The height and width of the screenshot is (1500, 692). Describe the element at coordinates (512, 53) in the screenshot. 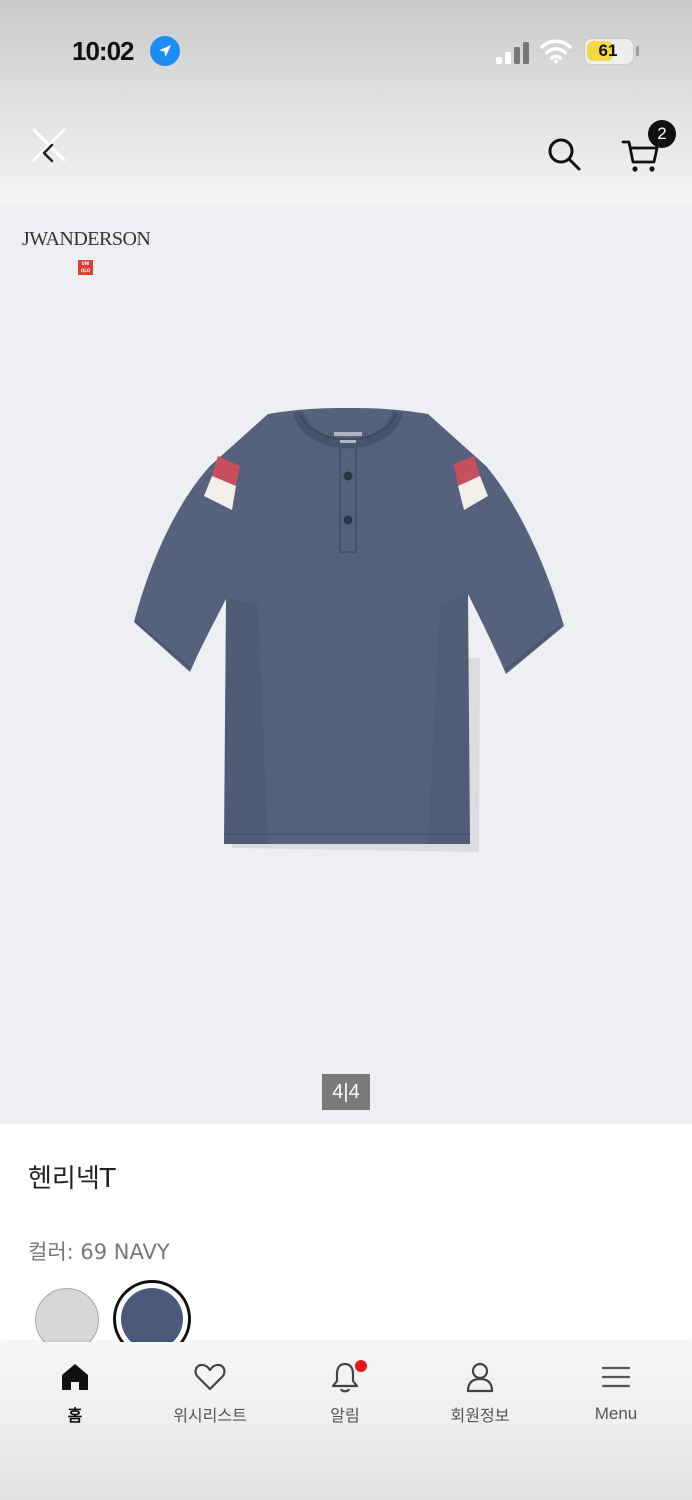

I see `cellular-signal-icon` at that location.